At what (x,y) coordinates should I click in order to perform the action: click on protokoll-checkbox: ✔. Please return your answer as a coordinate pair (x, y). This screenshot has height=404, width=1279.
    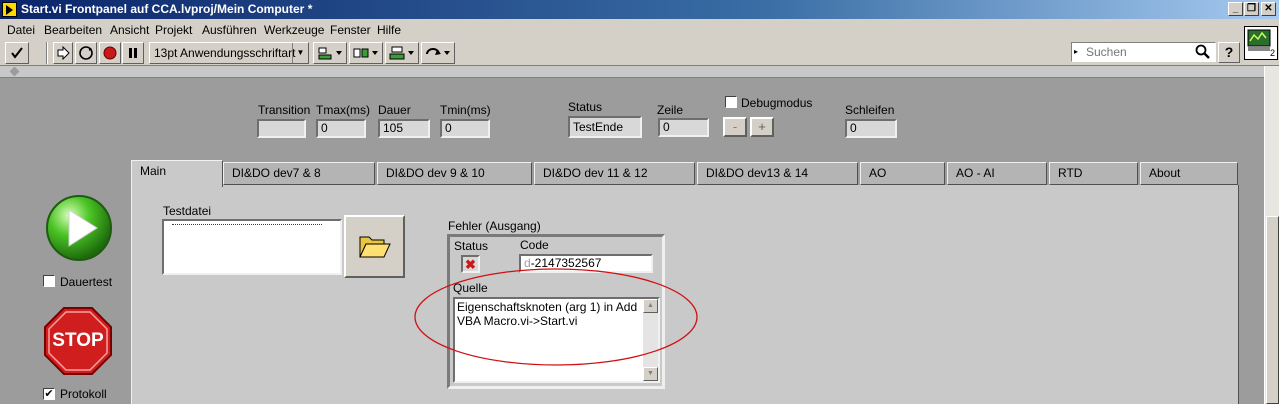
    Looking at the image, I should click on (49, 394).